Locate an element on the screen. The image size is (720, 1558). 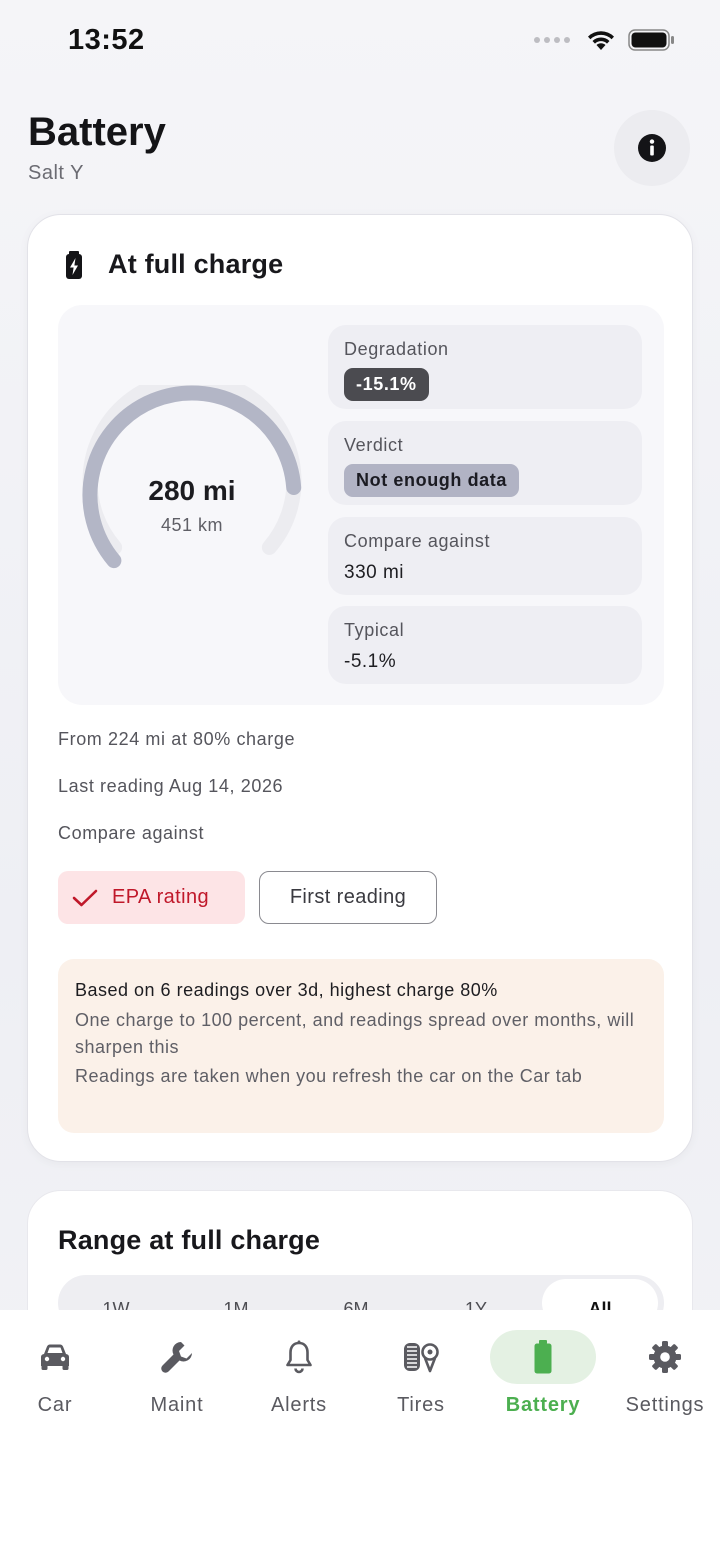
nav-label: Settings is located at coordinates (665, 1405).